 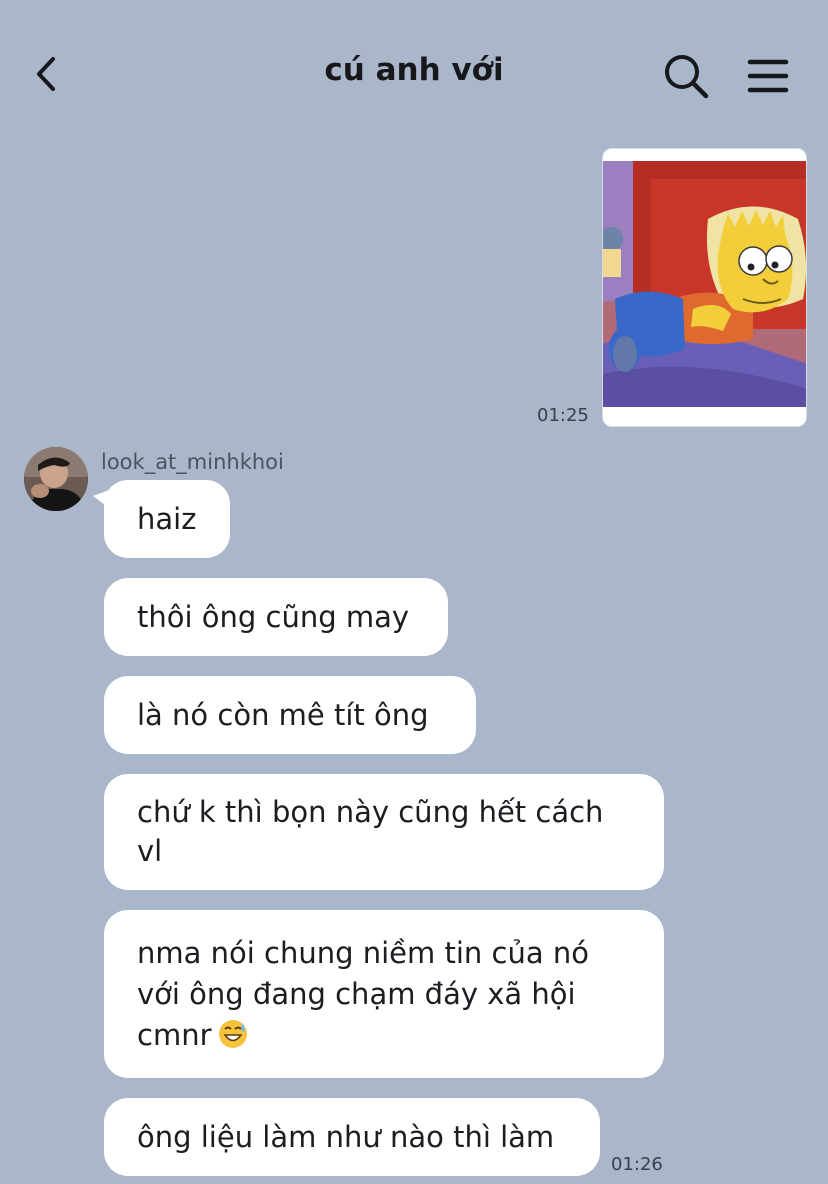 I want to click on message-bubble: thôi ông cũng may, so click(x=276, y=617).